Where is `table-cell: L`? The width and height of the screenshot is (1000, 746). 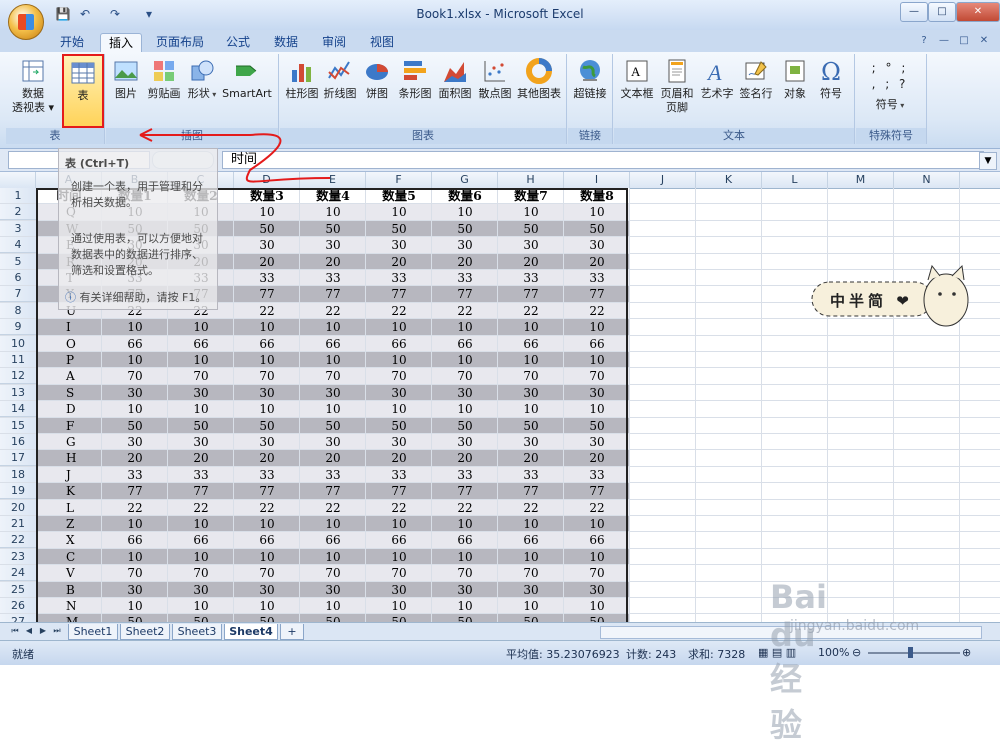
table-cell: L is located at coordinates (69, 508).